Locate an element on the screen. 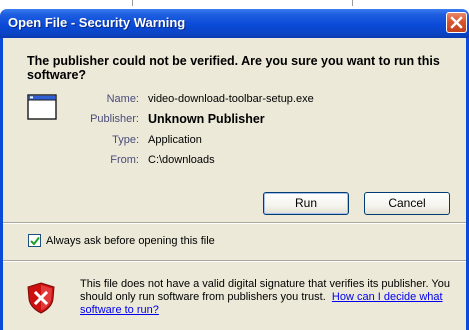 This screenshot has height=330, width=469. type-label: Type: is located at coordinates (125, 140).